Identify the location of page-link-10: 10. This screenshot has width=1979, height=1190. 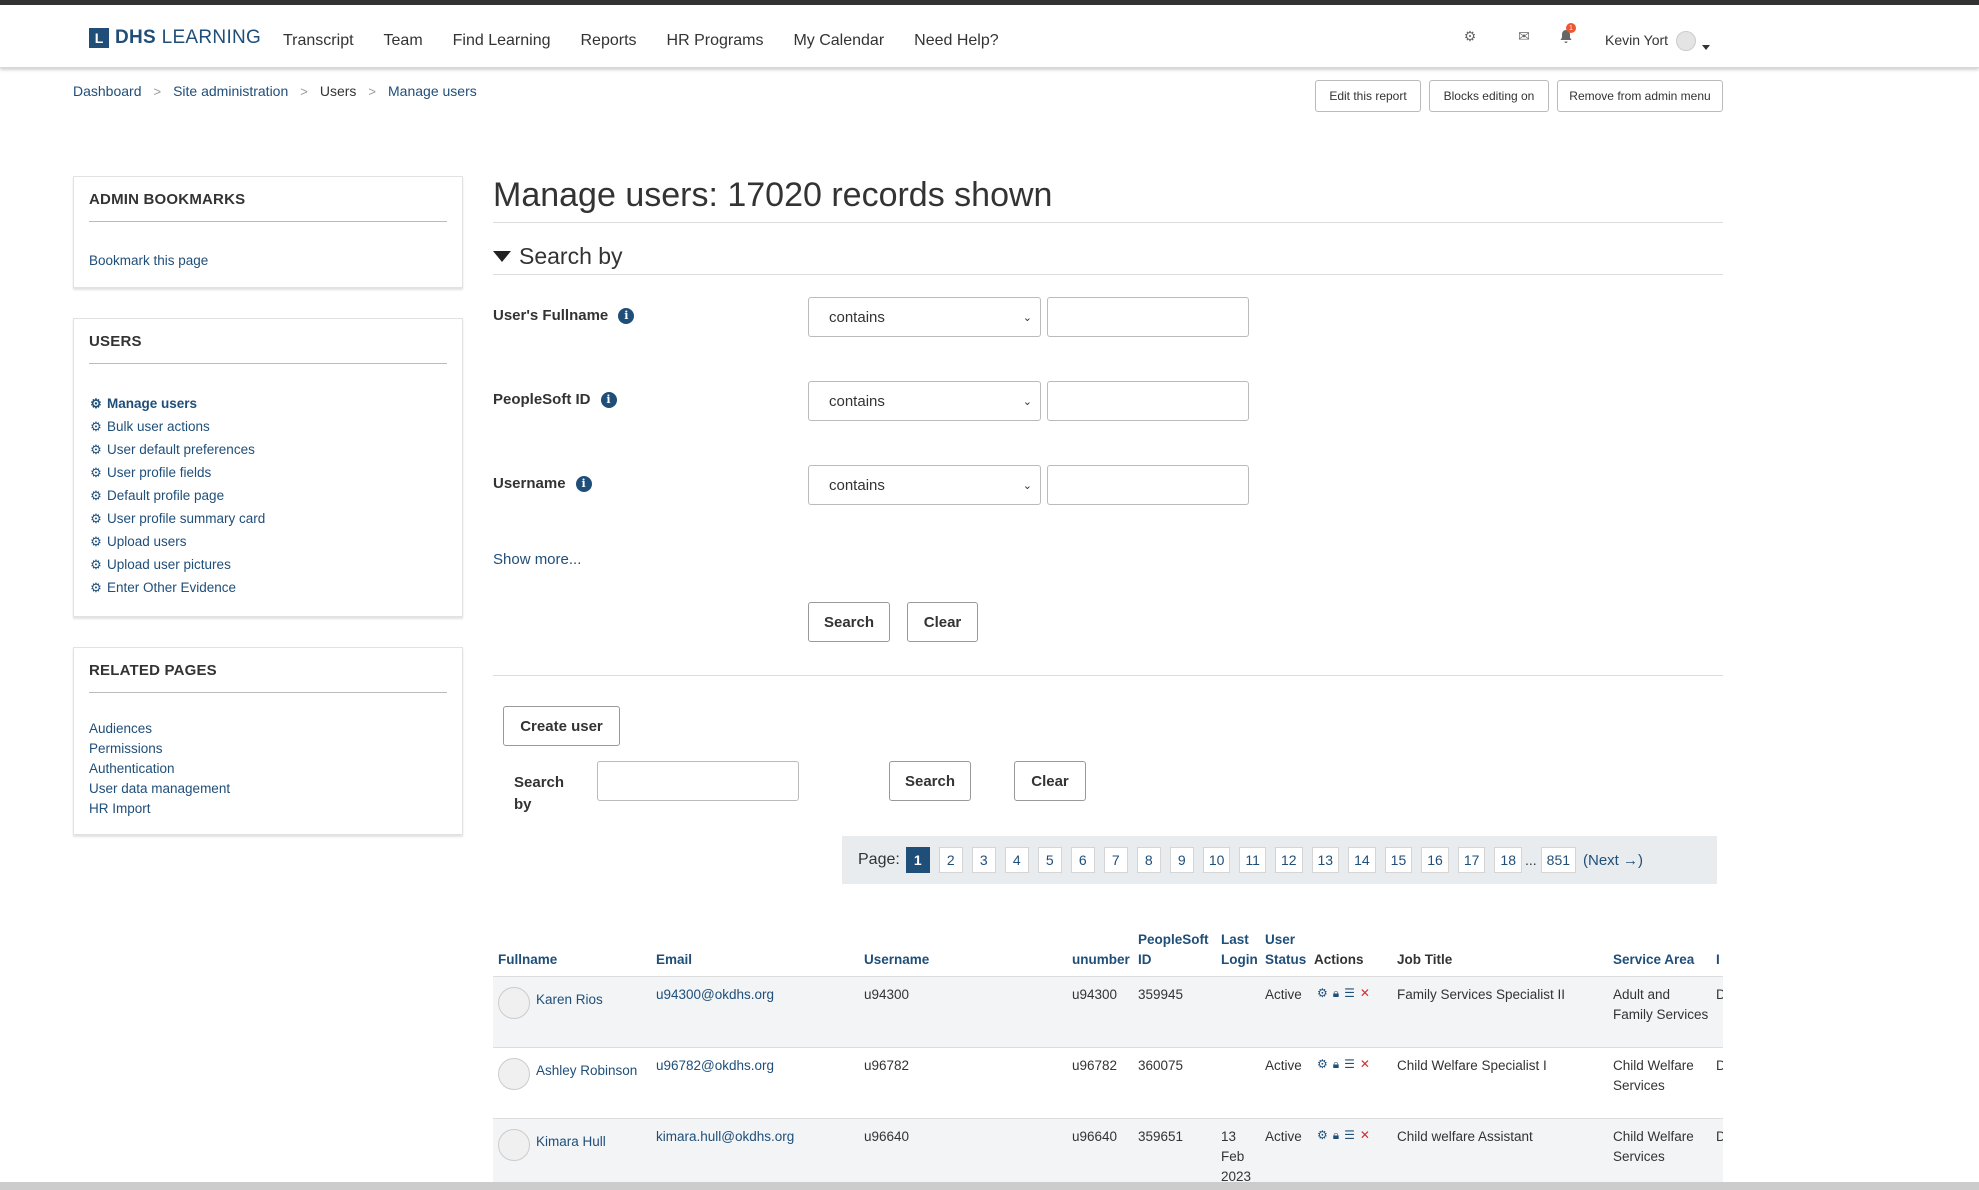
(1216, 860).